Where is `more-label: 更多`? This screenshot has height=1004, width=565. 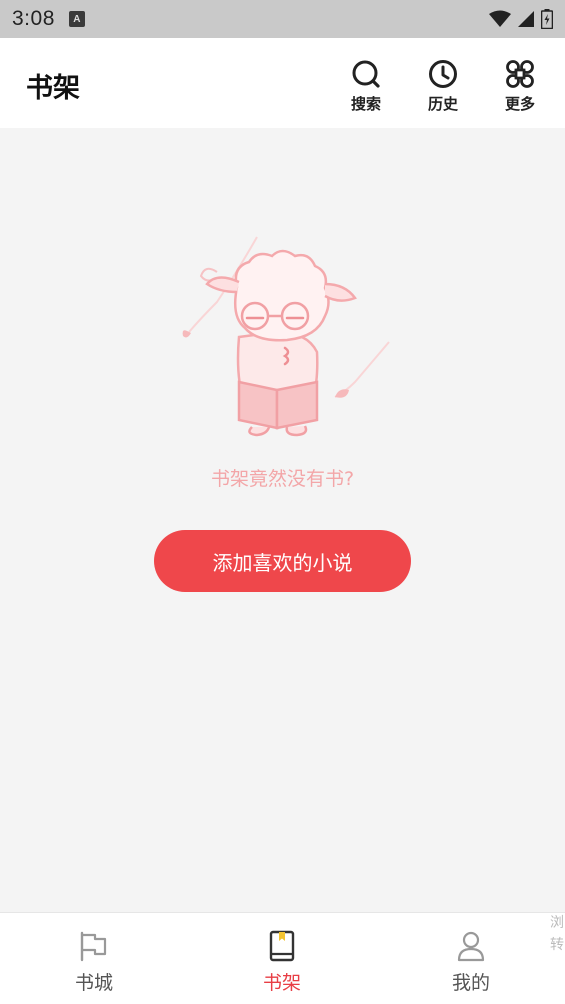
more-label: 更多 is located at coordinates (519, 104).